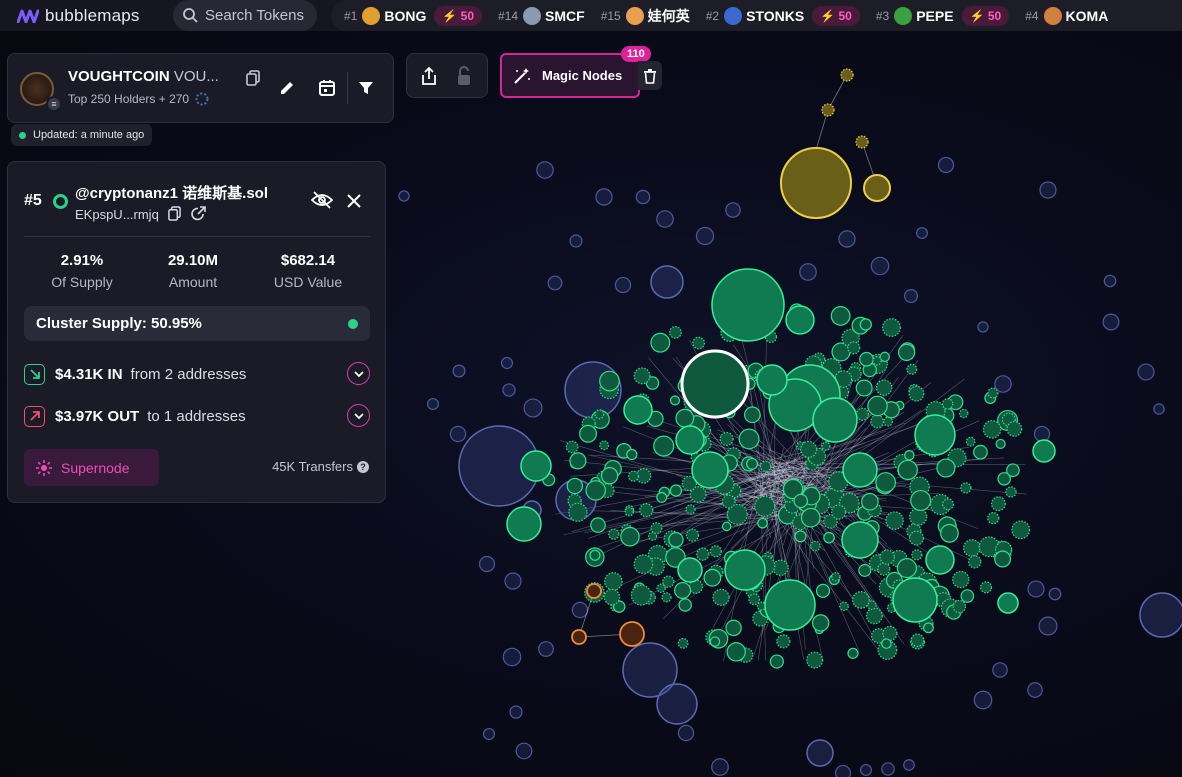 Image resolution: width=1182 pixels, height=777 pixels. Describe the element at coordinates (193, 271) in the screenshot. I see `stat-amount: 29.10M Amount` at that location.